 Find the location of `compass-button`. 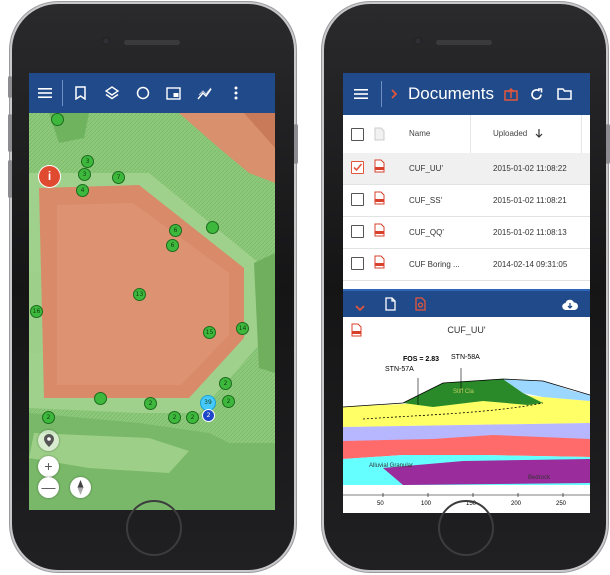

compass-button is located at coordinates (80, 487).